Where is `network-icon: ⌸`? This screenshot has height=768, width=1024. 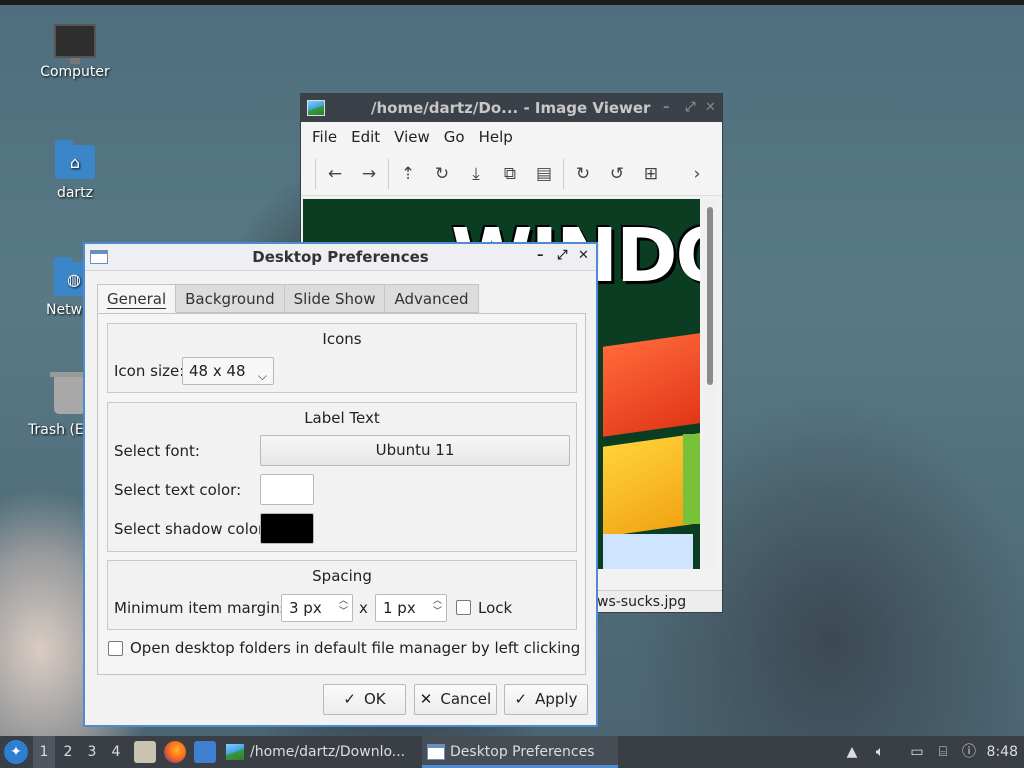 network-icon: ⌸ is located at coordinates (943, 752).